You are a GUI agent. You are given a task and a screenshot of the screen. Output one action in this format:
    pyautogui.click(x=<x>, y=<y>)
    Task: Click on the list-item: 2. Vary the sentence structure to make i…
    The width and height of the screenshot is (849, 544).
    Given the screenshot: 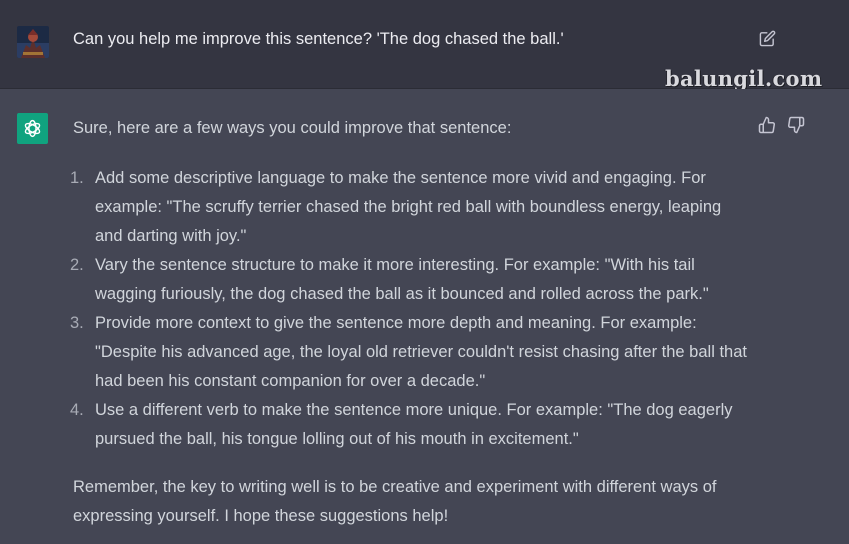 What is the action you would take?
    pyautogui.click(x=411, y=280)
    